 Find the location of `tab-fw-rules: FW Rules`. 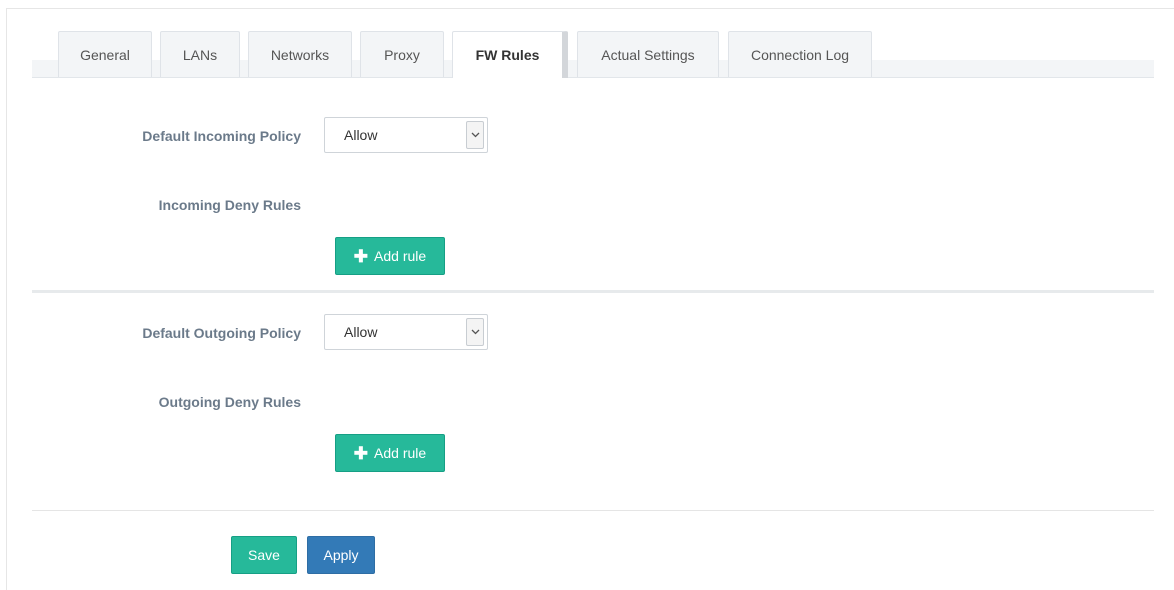

tab-fw-rules: FW Rules is located at coordinates (510, 54).